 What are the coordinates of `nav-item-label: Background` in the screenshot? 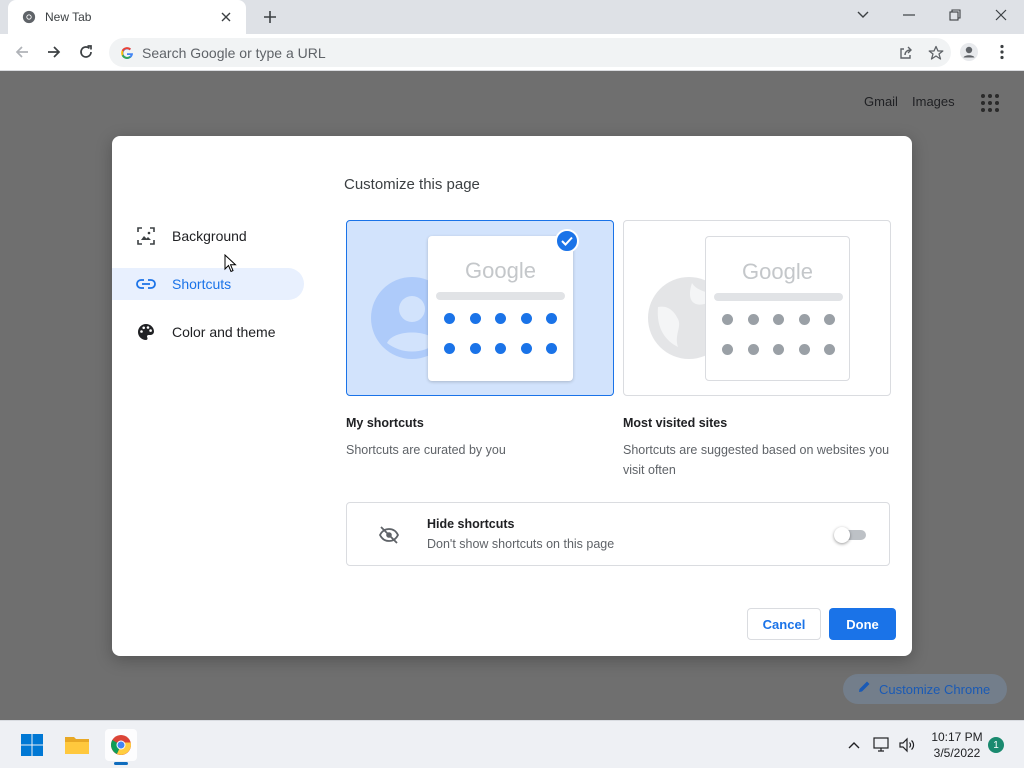 It's located at (209, 236).